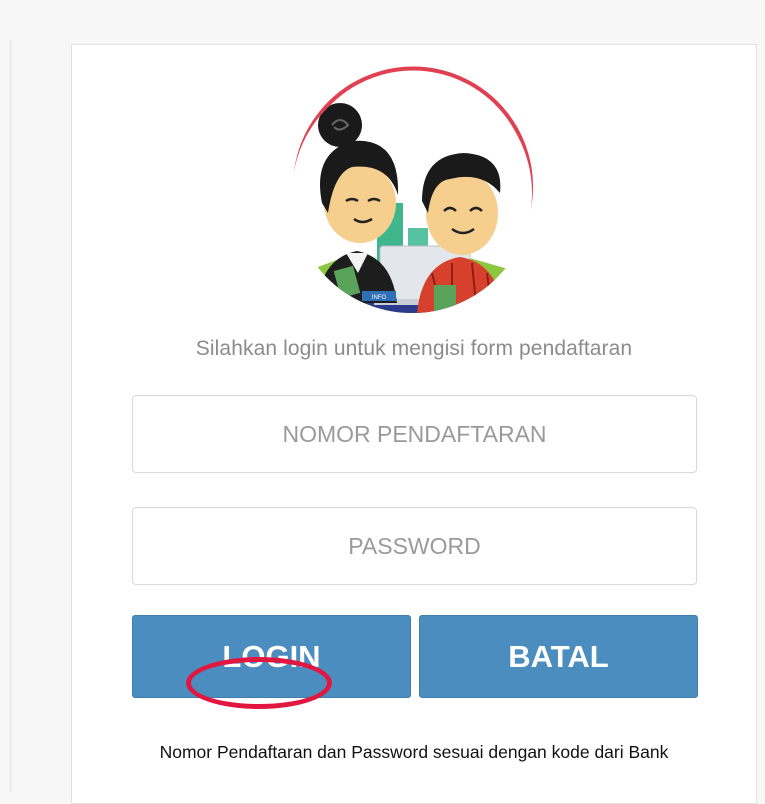 The height and width of the screenshot is (804, 765). Describe the element at coordinates (379, 298) in the screenshot. I see `desk-sign-text: INFO` at that location.